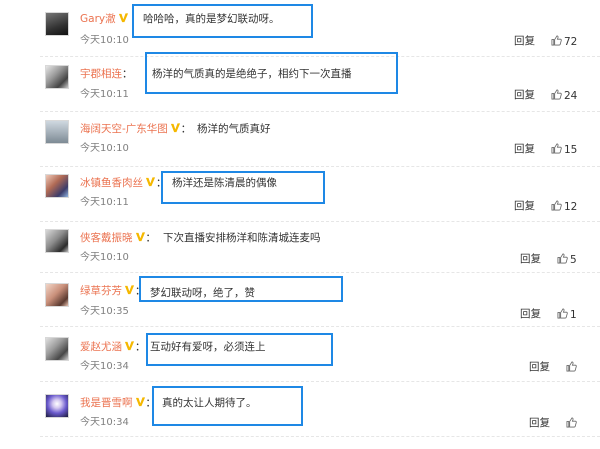 The height and width of the screenshot is (449, 600). Describe the element at coordinates (104, 311) in the screenshot. I see `timestamp: 今天10:35` at that location.